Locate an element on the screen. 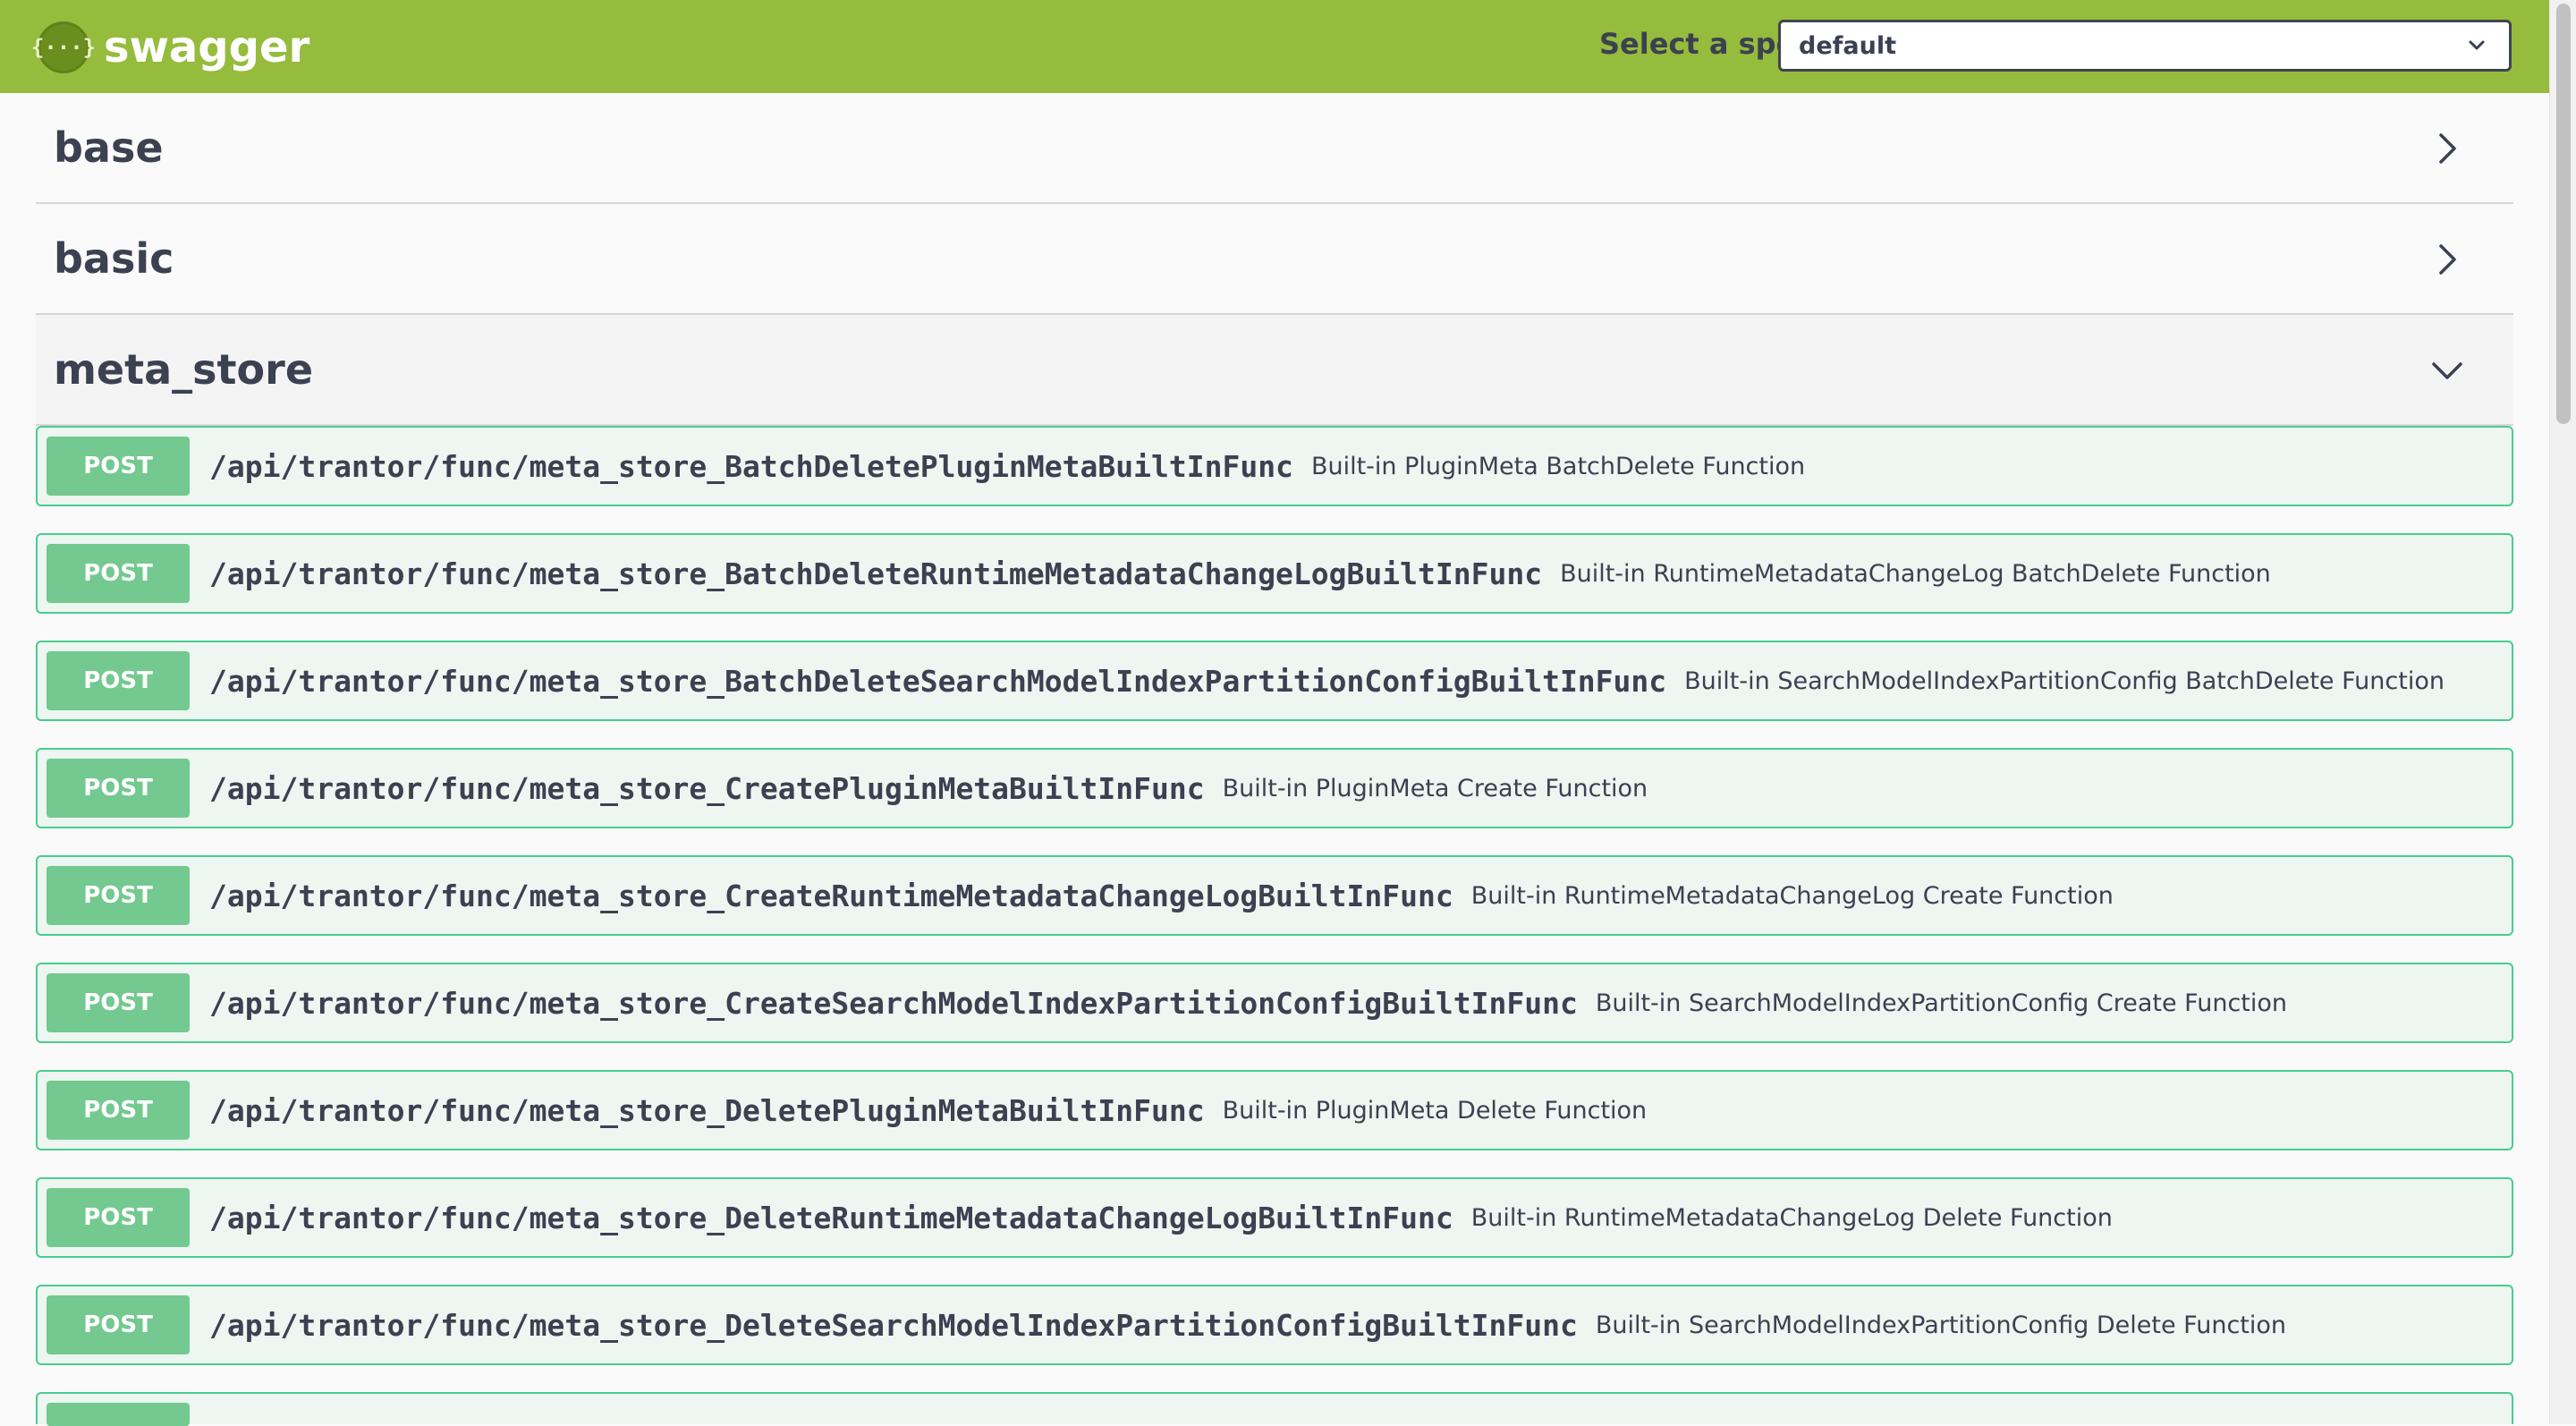 The width and height of the screenshot is (2576, 1426). tag-meta-store: meta_store is located at coordinates (1274, 371).